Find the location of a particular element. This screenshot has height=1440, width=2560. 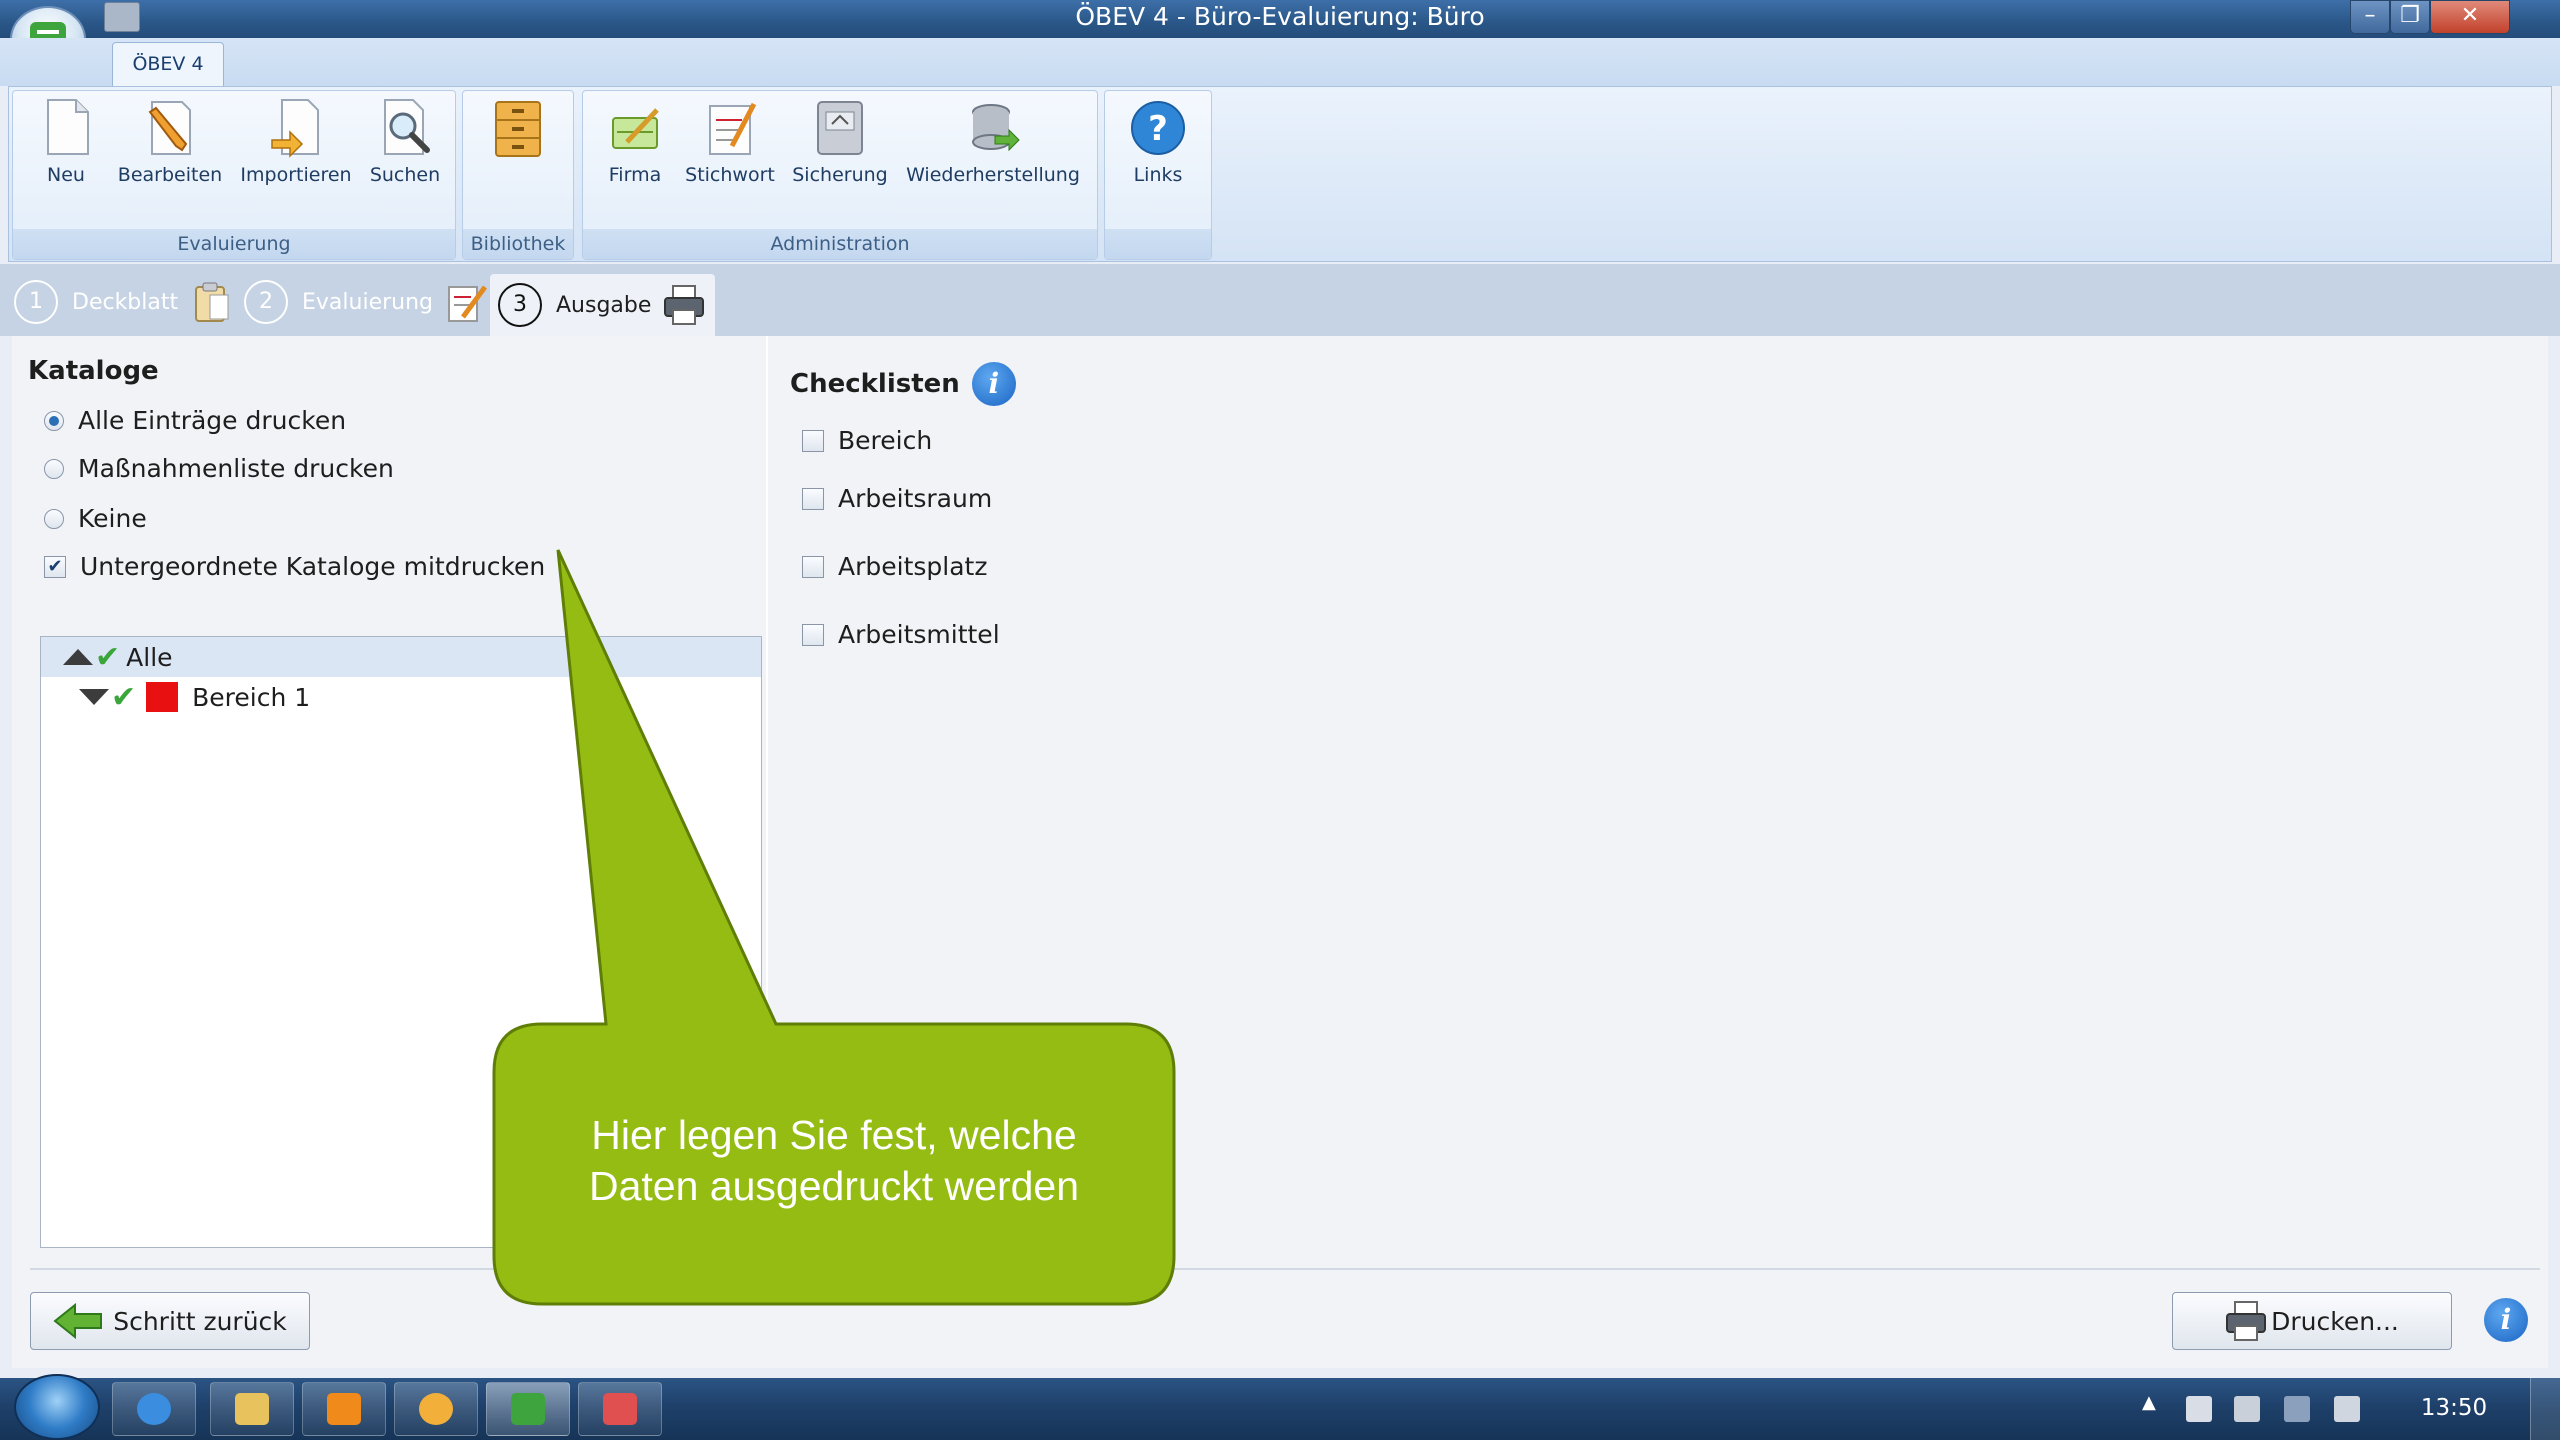

title-bar: ÖBEV 4 - Büro-Evaluierung: Büro – ❐ ✕ is located at coordinates (1280, 19).